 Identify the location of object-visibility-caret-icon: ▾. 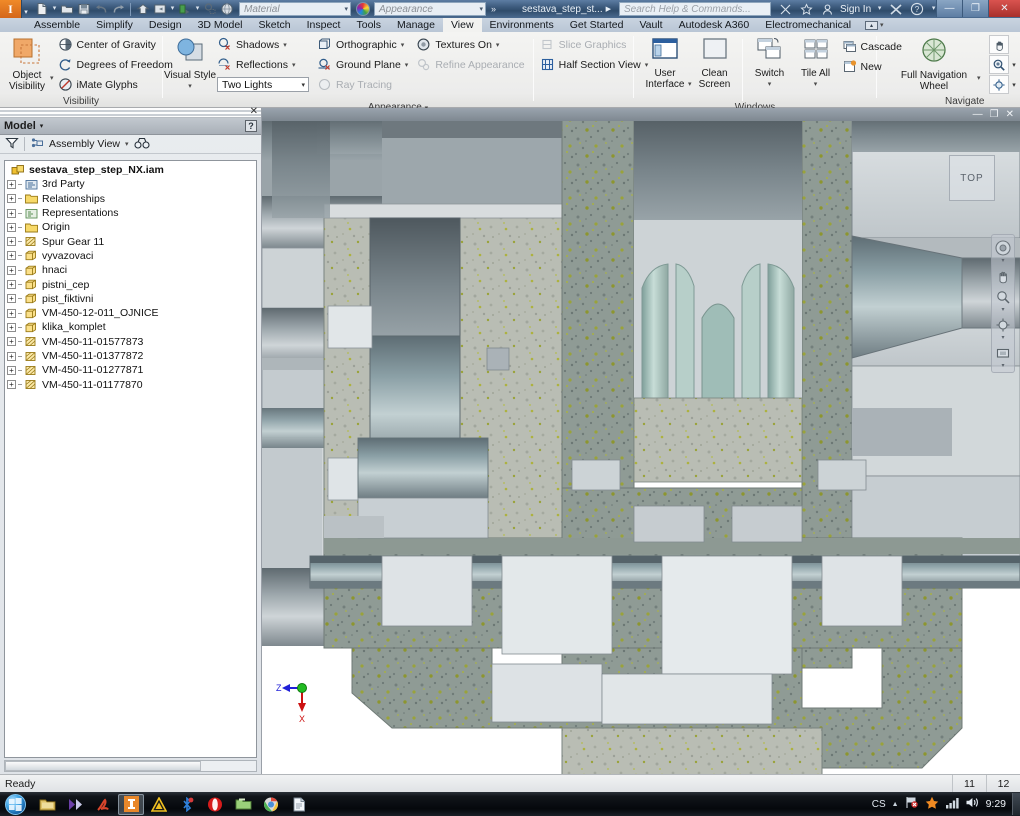
(52, 78).